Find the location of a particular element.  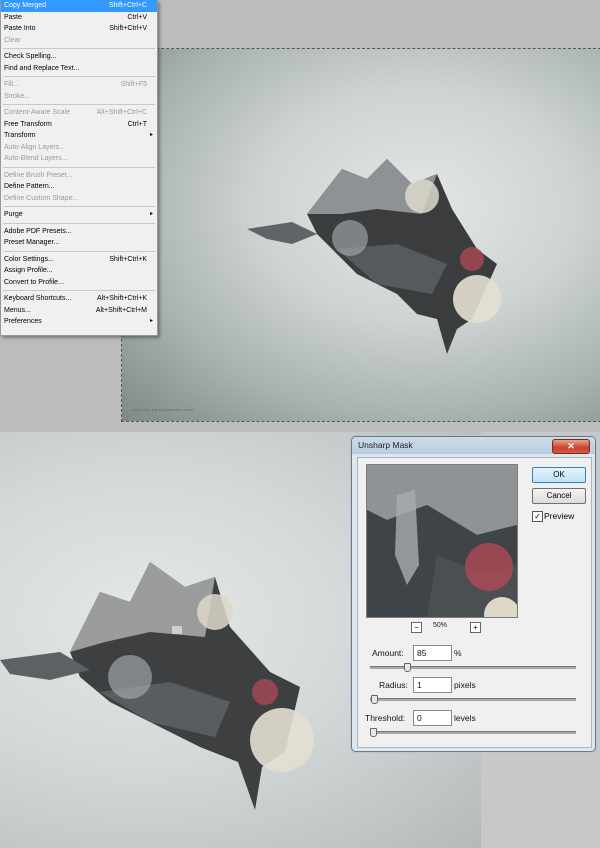

close-icon: ✕ is located at coordinates (571, 446).